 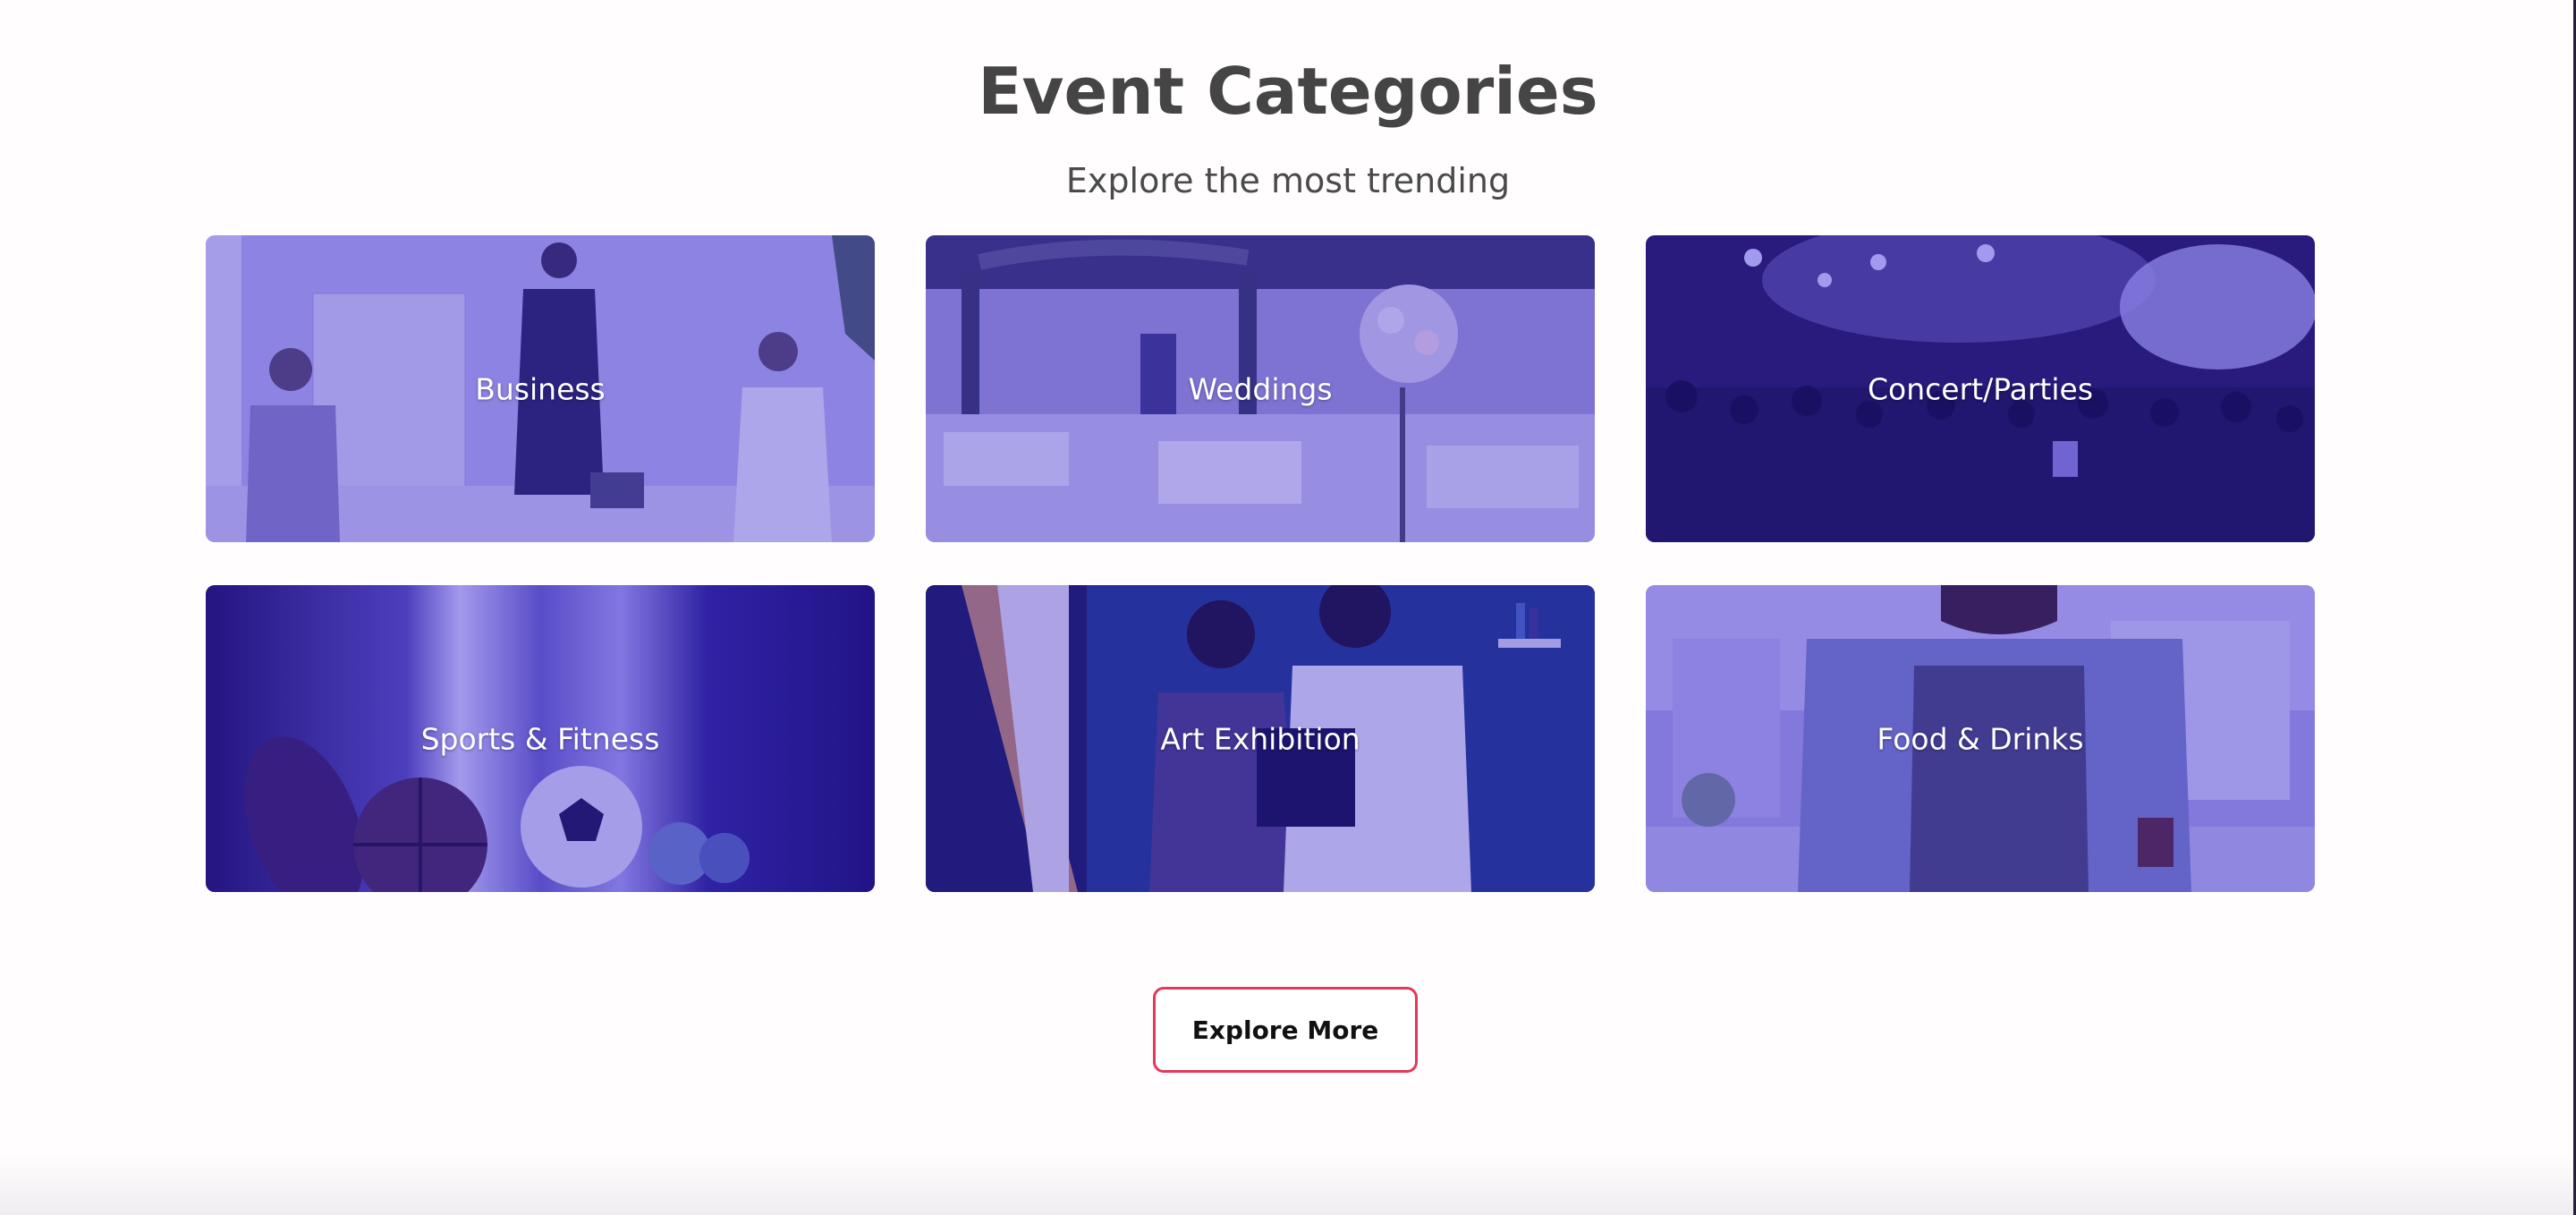 I want to click on category-label: Art Exhibition, so click(x=1260, y=739).